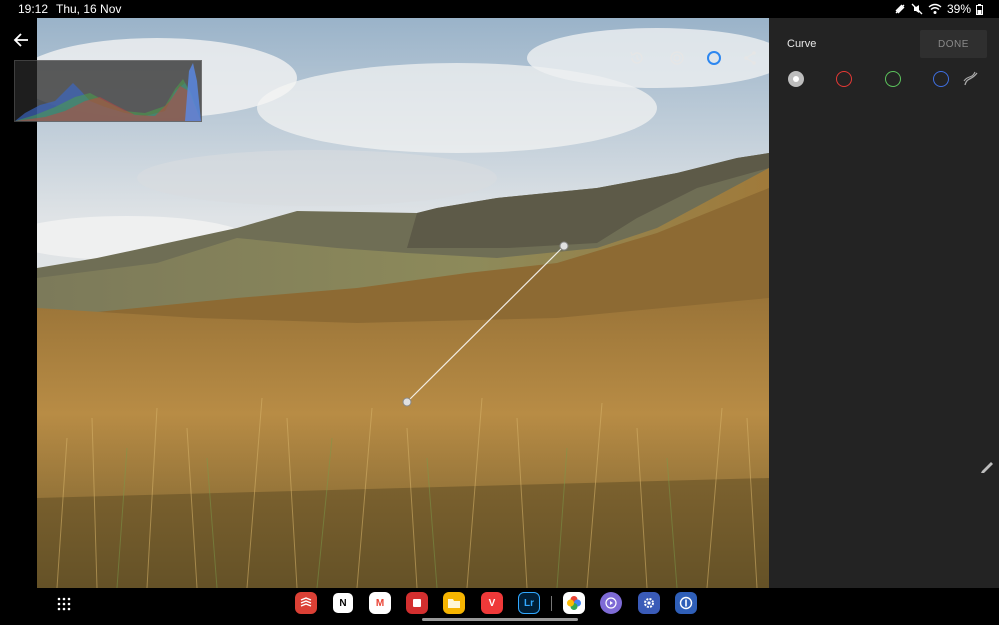  I want to click on panel-title: Curve, so click(802, 44).